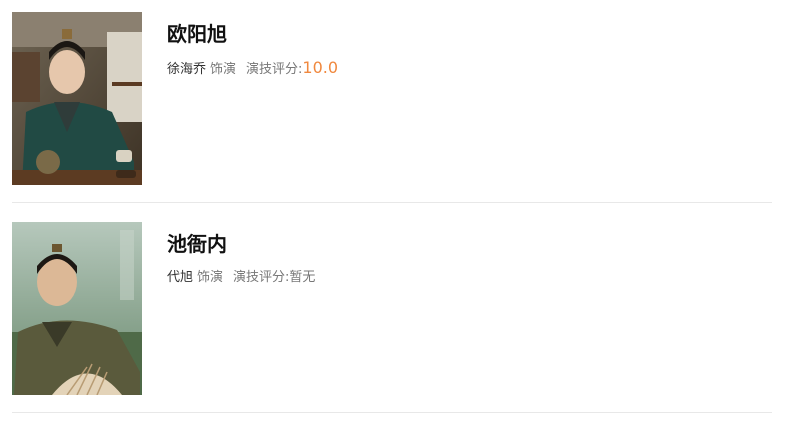 This screenshot has width=793, height=429. Describe the element at coordinates (320, 67) in the screenshot. I see `rating-score: 10.0` at that location.